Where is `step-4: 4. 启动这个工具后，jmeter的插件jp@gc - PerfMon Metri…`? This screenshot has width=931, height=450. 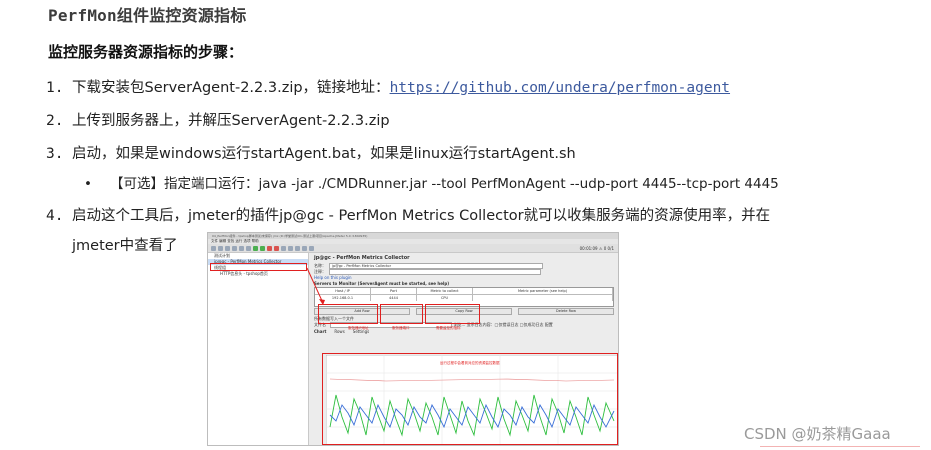 step-4: 4. 启动这个工具后，jmeter的插件jp@gc - PerfMon Metri… is located at coordinates (408, 214).